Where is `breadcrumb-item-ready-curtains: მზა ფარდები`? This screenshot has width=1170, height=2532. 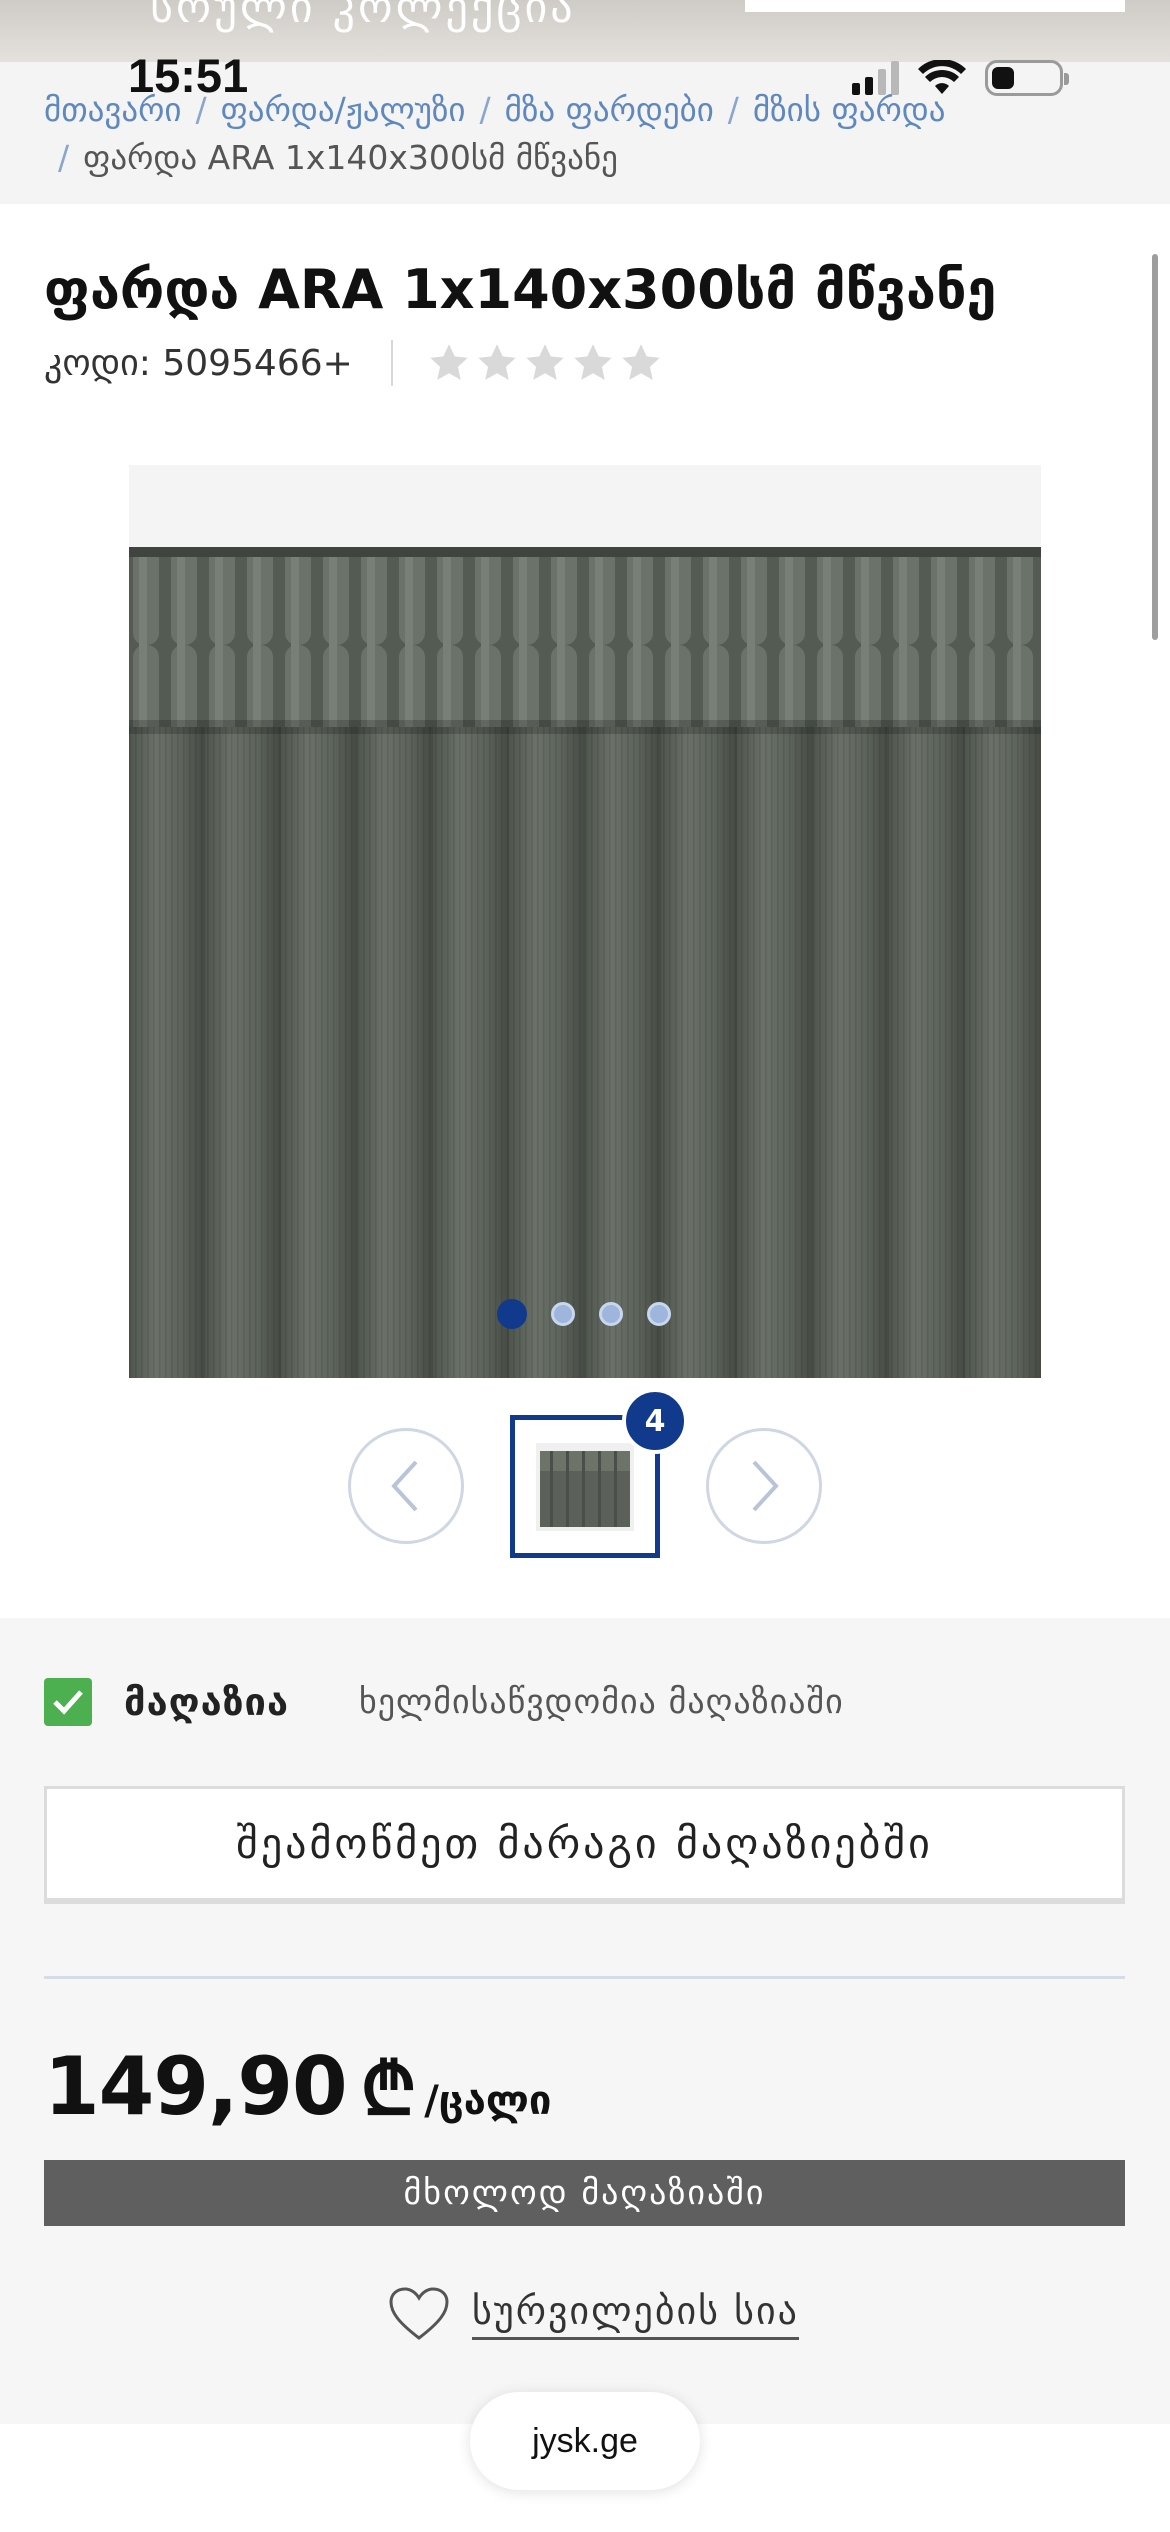
breadcrumb-item-ready-curtains: მზა ფარდები is located at coordinates (609, 109).